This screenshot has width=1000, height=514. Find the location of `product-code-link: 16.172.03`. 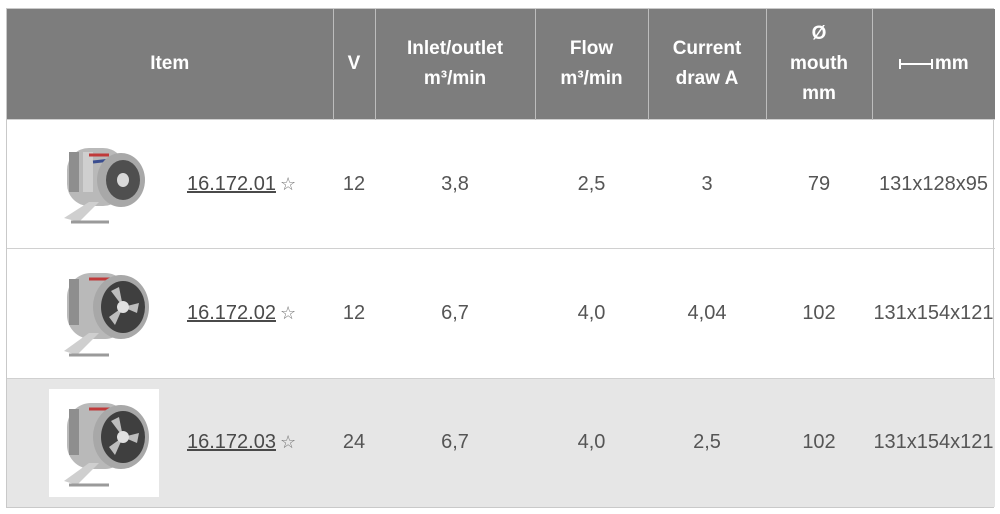

product-code-link: 16.172.03 is located at coordinates (231, 442).